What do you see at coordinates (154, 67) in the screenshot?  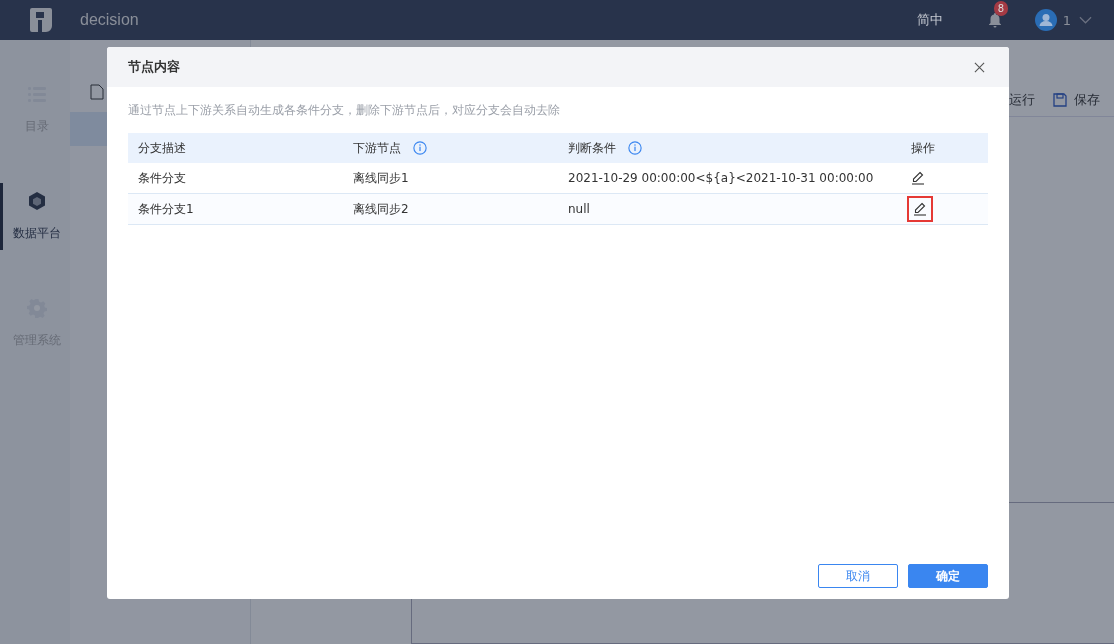 I see `dialog-title: 节点内容` at bounding box center [154, 67].